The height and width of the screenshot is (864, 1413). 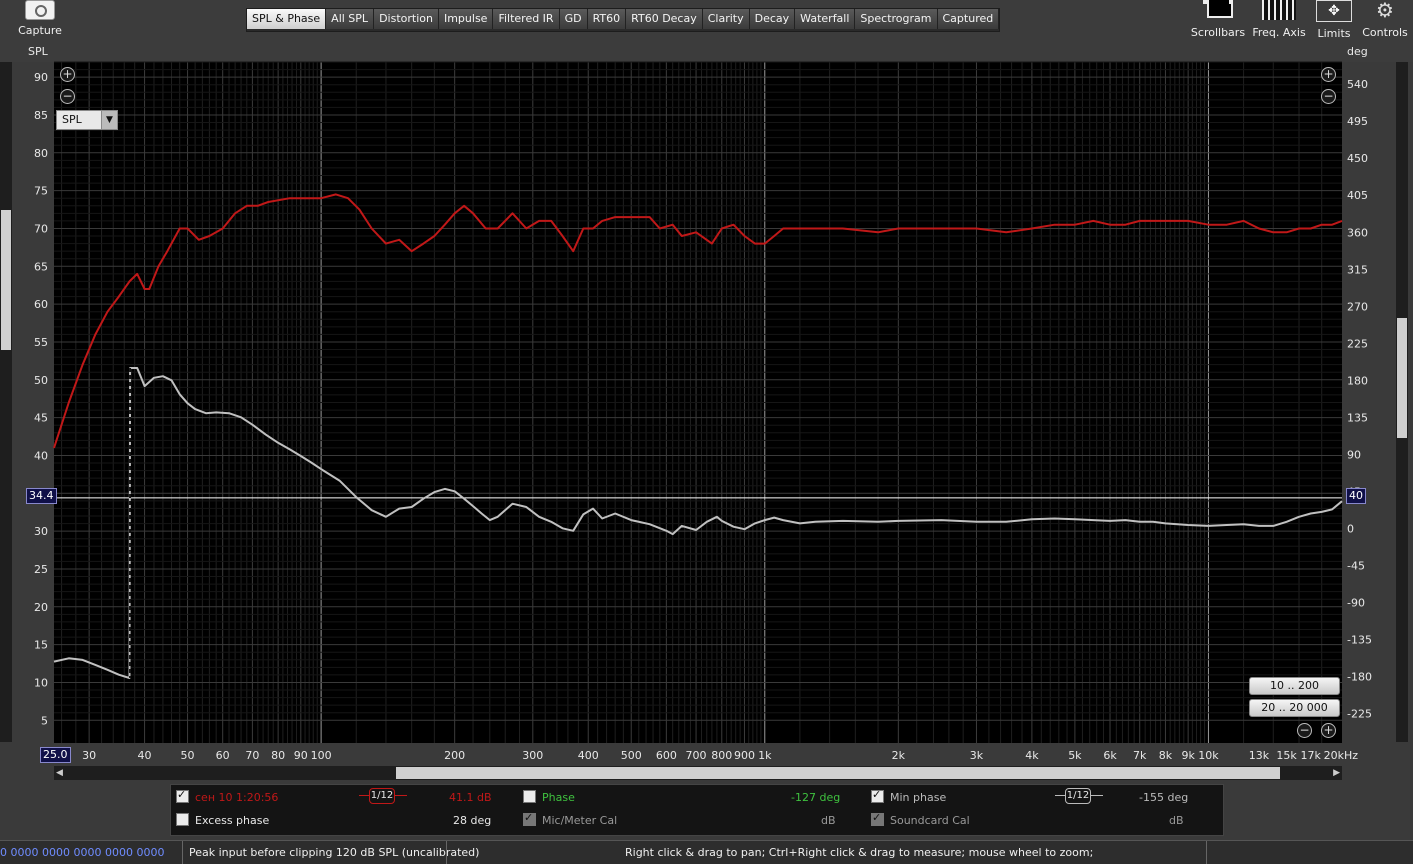 I want to click on y-tick-label-right: 270, so click(x=1357, y=306).